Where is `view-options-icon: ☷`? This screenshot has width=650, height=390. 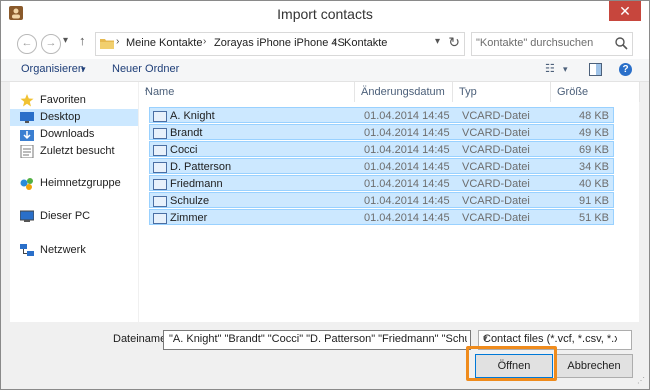
view-options-icon: ☷ is located at coordinates (550, 68).